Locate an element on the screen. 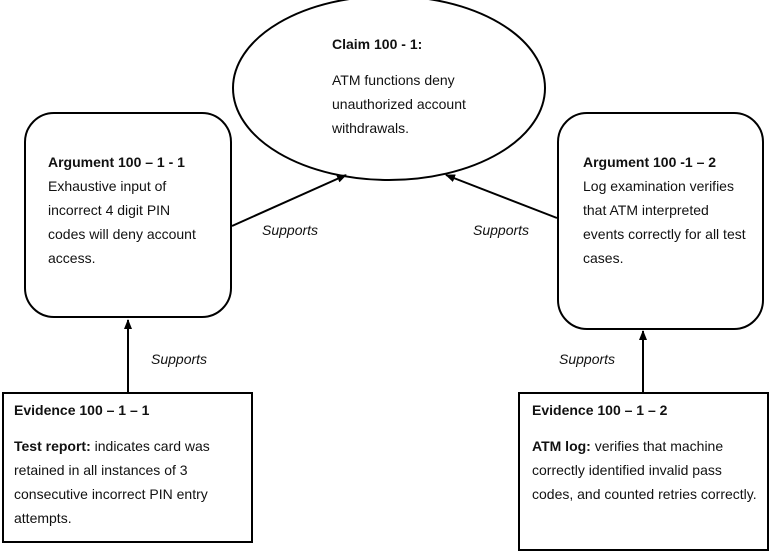  edge-label-ev2-arg2: Supports is located at coordinates (587, 359).